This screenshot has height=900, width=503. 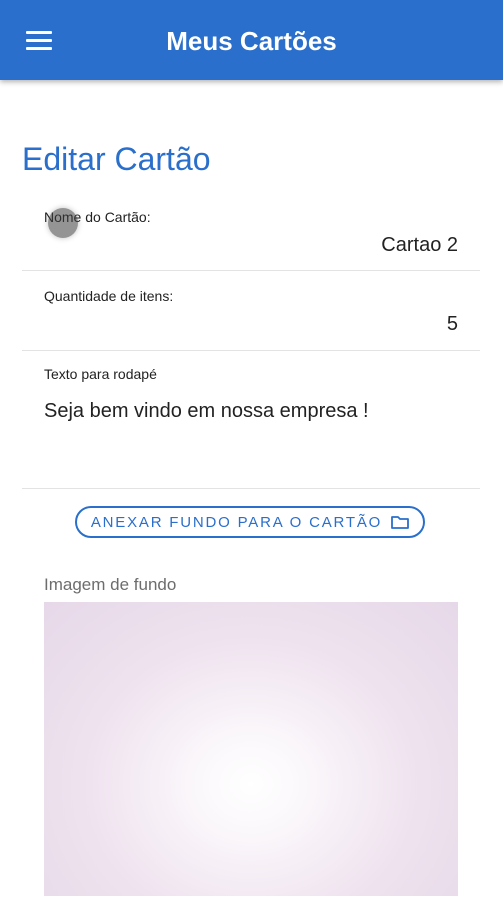 What do you see at coordinates (100, 374) in the screenshot?
I see `footer-text-label: Texto para rodapé` at bounding box center [100, 374].